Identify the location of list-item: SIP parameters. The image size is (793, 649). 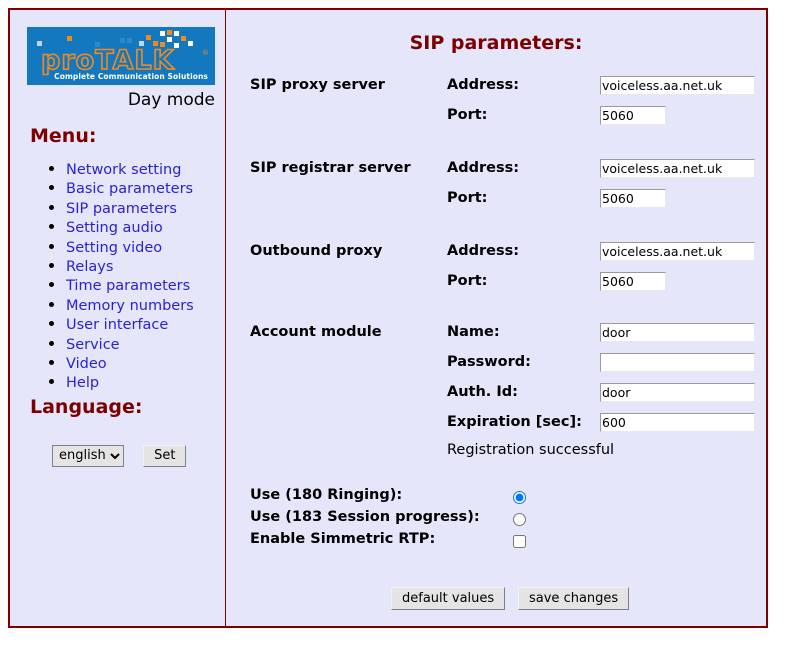
(130, 208).